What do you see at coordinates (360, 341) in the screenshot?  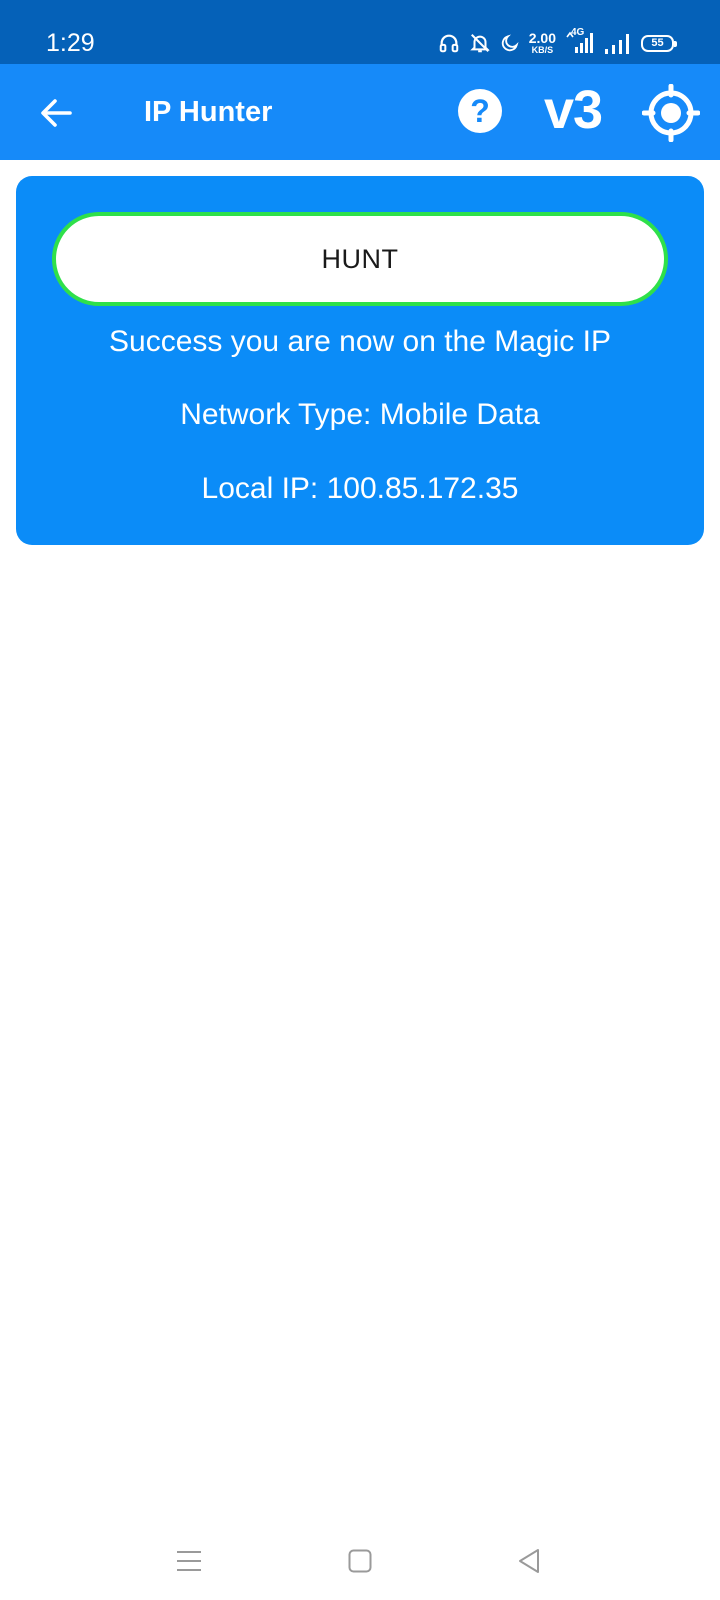 I see `status-message: Success you are now on the Magic IP` at bounding box center [360, 341].